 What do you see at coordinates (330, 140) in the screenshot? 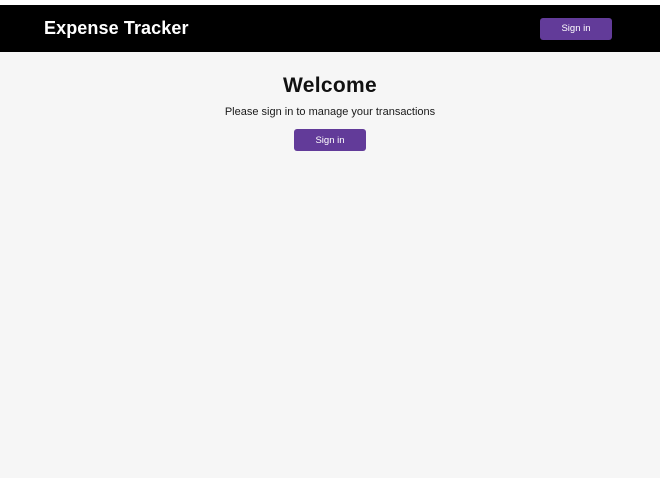
I see `sign-in-button: Sign in` at bounding box center [330, 140].